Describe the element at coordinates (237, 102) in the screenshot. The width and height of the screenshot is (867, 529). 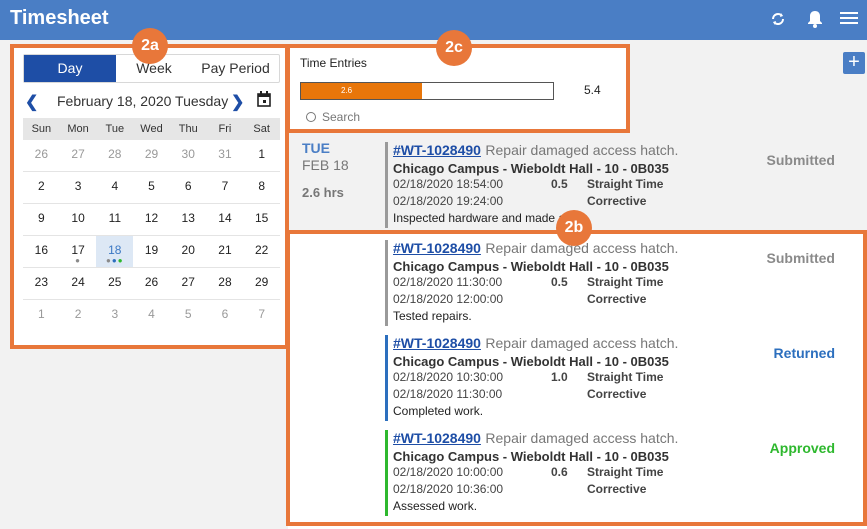
I see `chevron-right-icon: ❯` at that location.